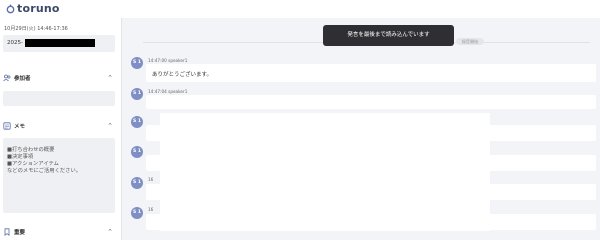 Image resolution: width=600 pixels, height=240 pixels. Describe the element at coordinates (388, 35) in the screenshot. I see `loading-toast: 発言を最後まで読み込んでいます` at that location.